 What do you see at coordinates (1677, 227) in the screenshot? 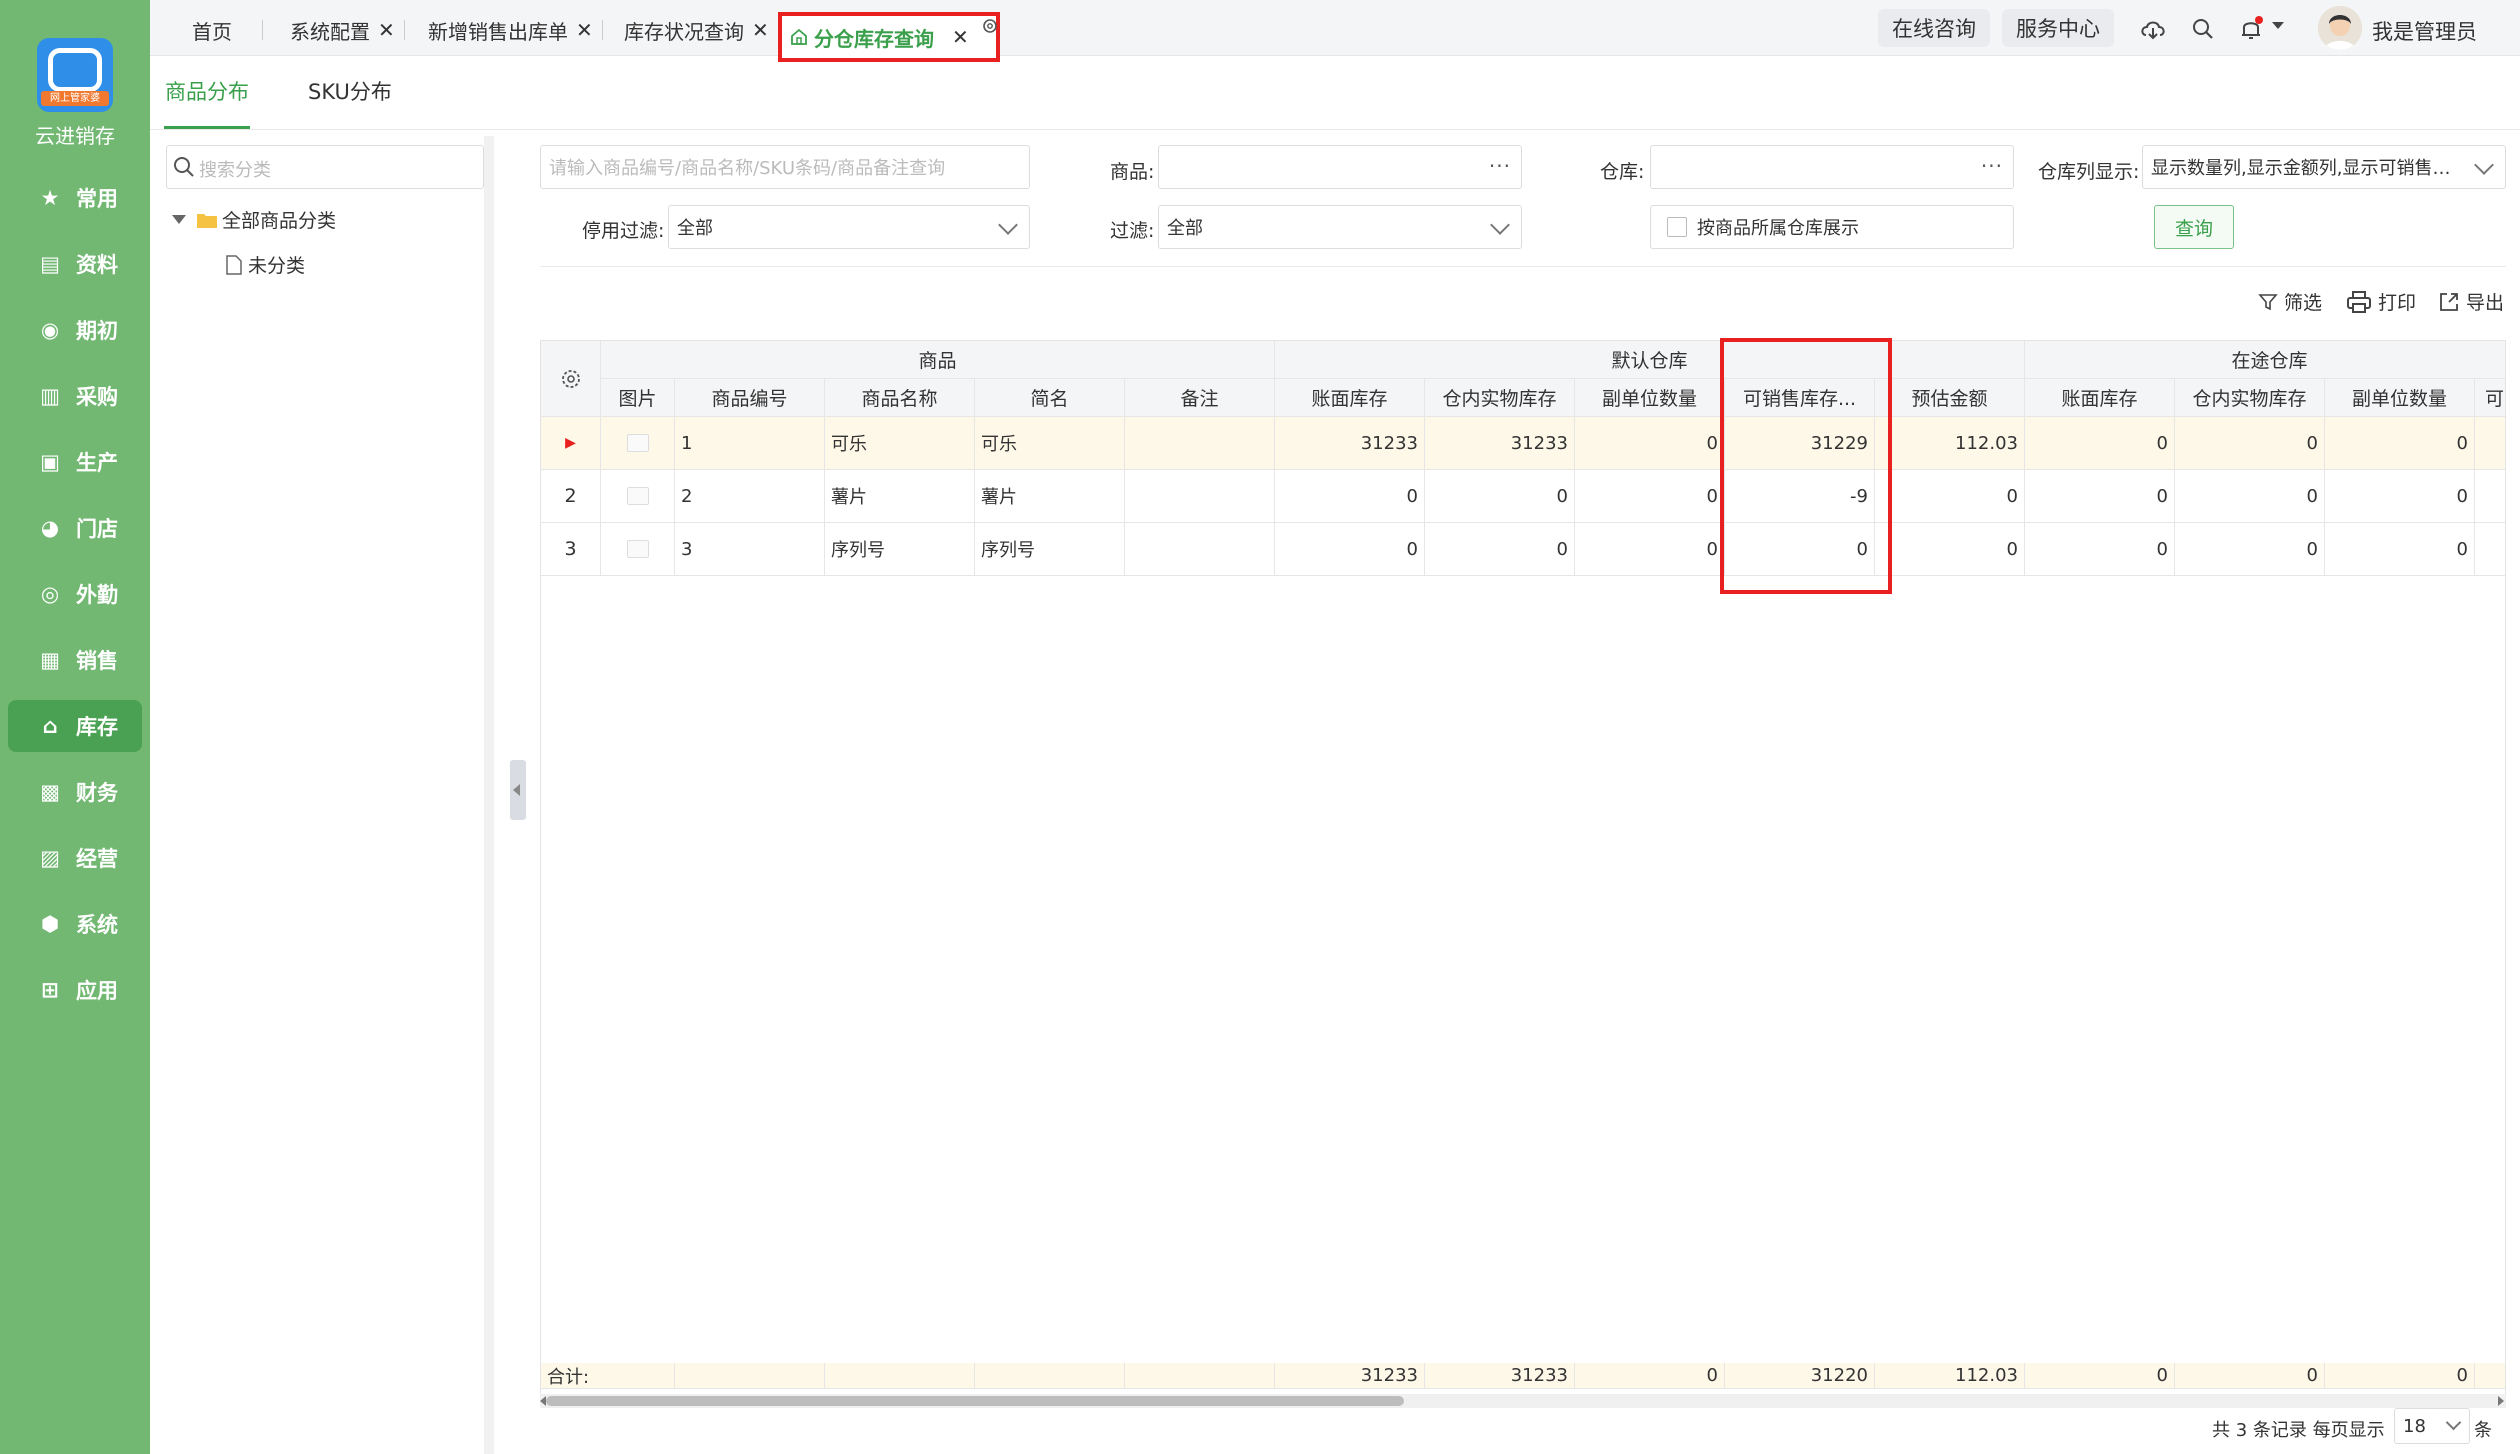
I see `checkbox` at bounding box center [1677, 227].